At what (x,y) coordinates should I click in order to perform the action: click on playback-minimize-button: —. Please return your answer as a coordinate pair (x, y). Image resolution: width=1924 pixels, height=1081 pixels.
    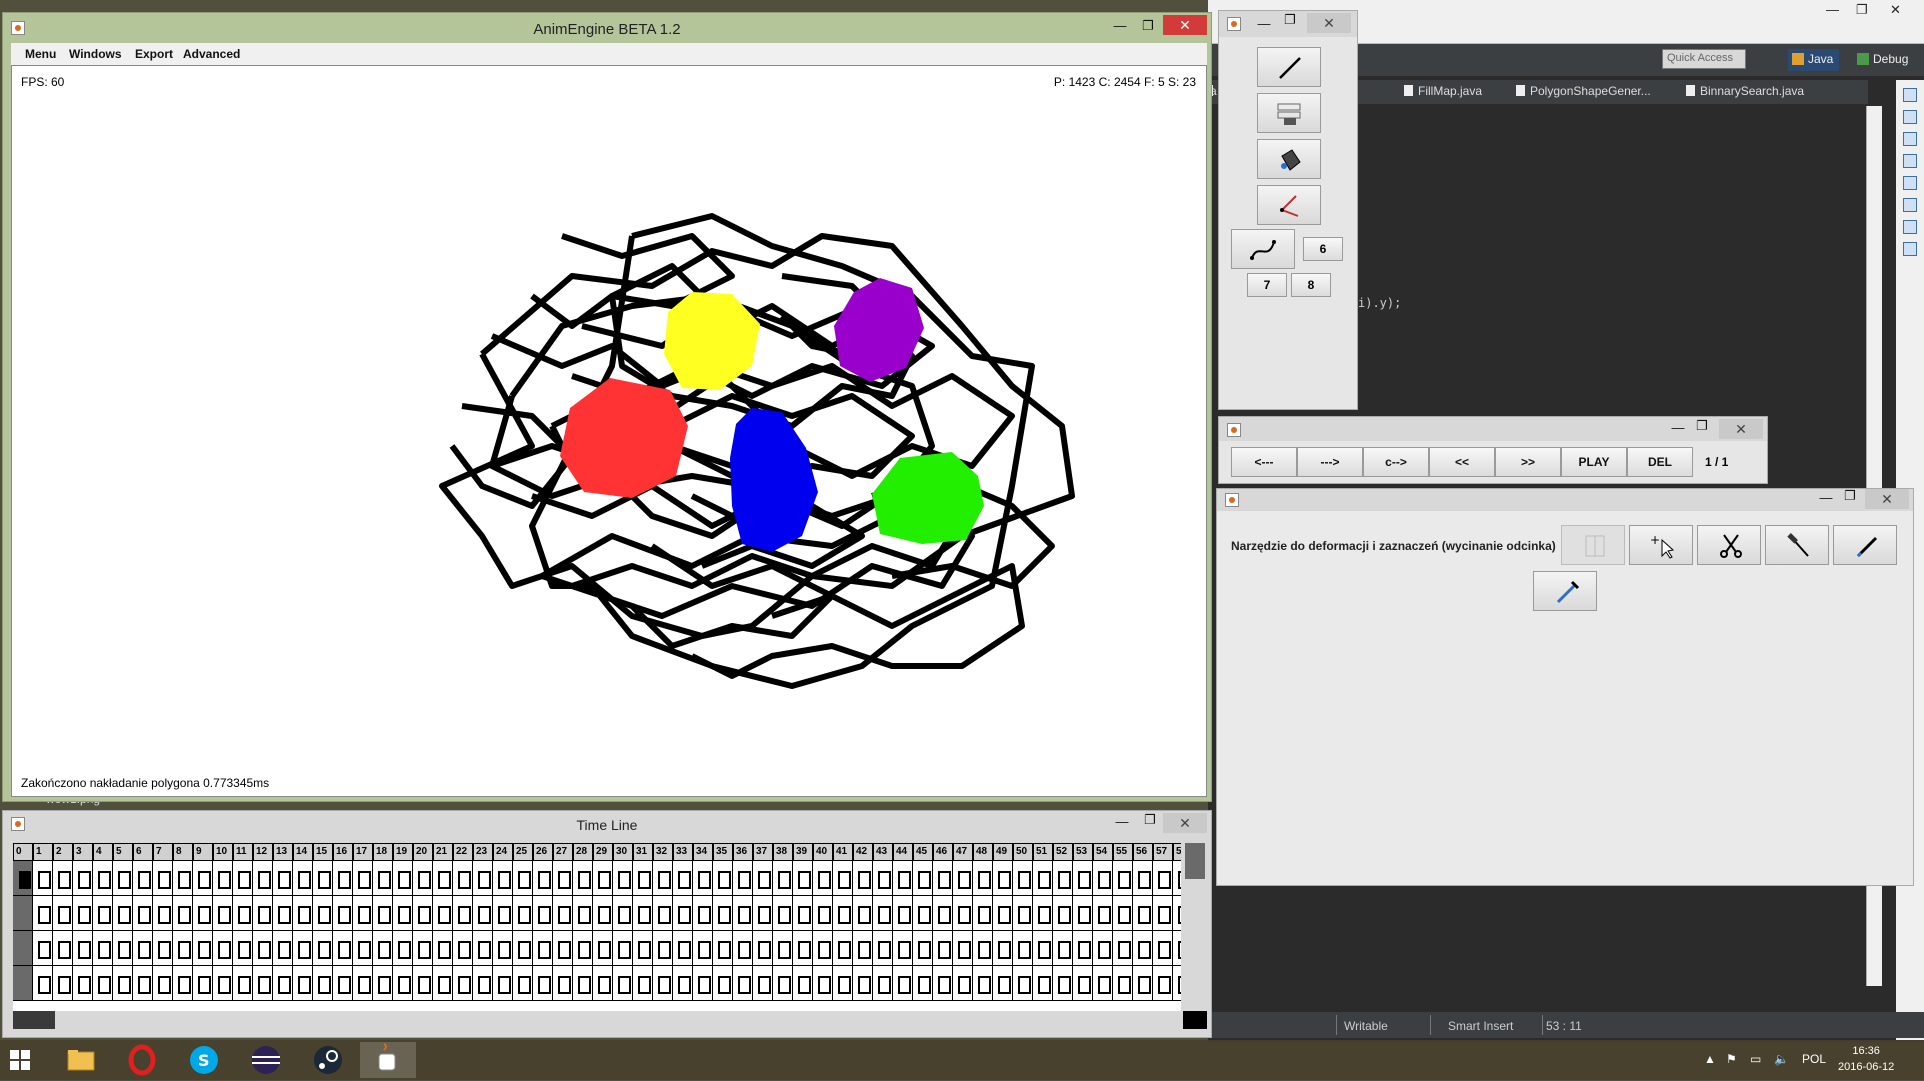
    Looking at the image, I should click on (1678, 429).